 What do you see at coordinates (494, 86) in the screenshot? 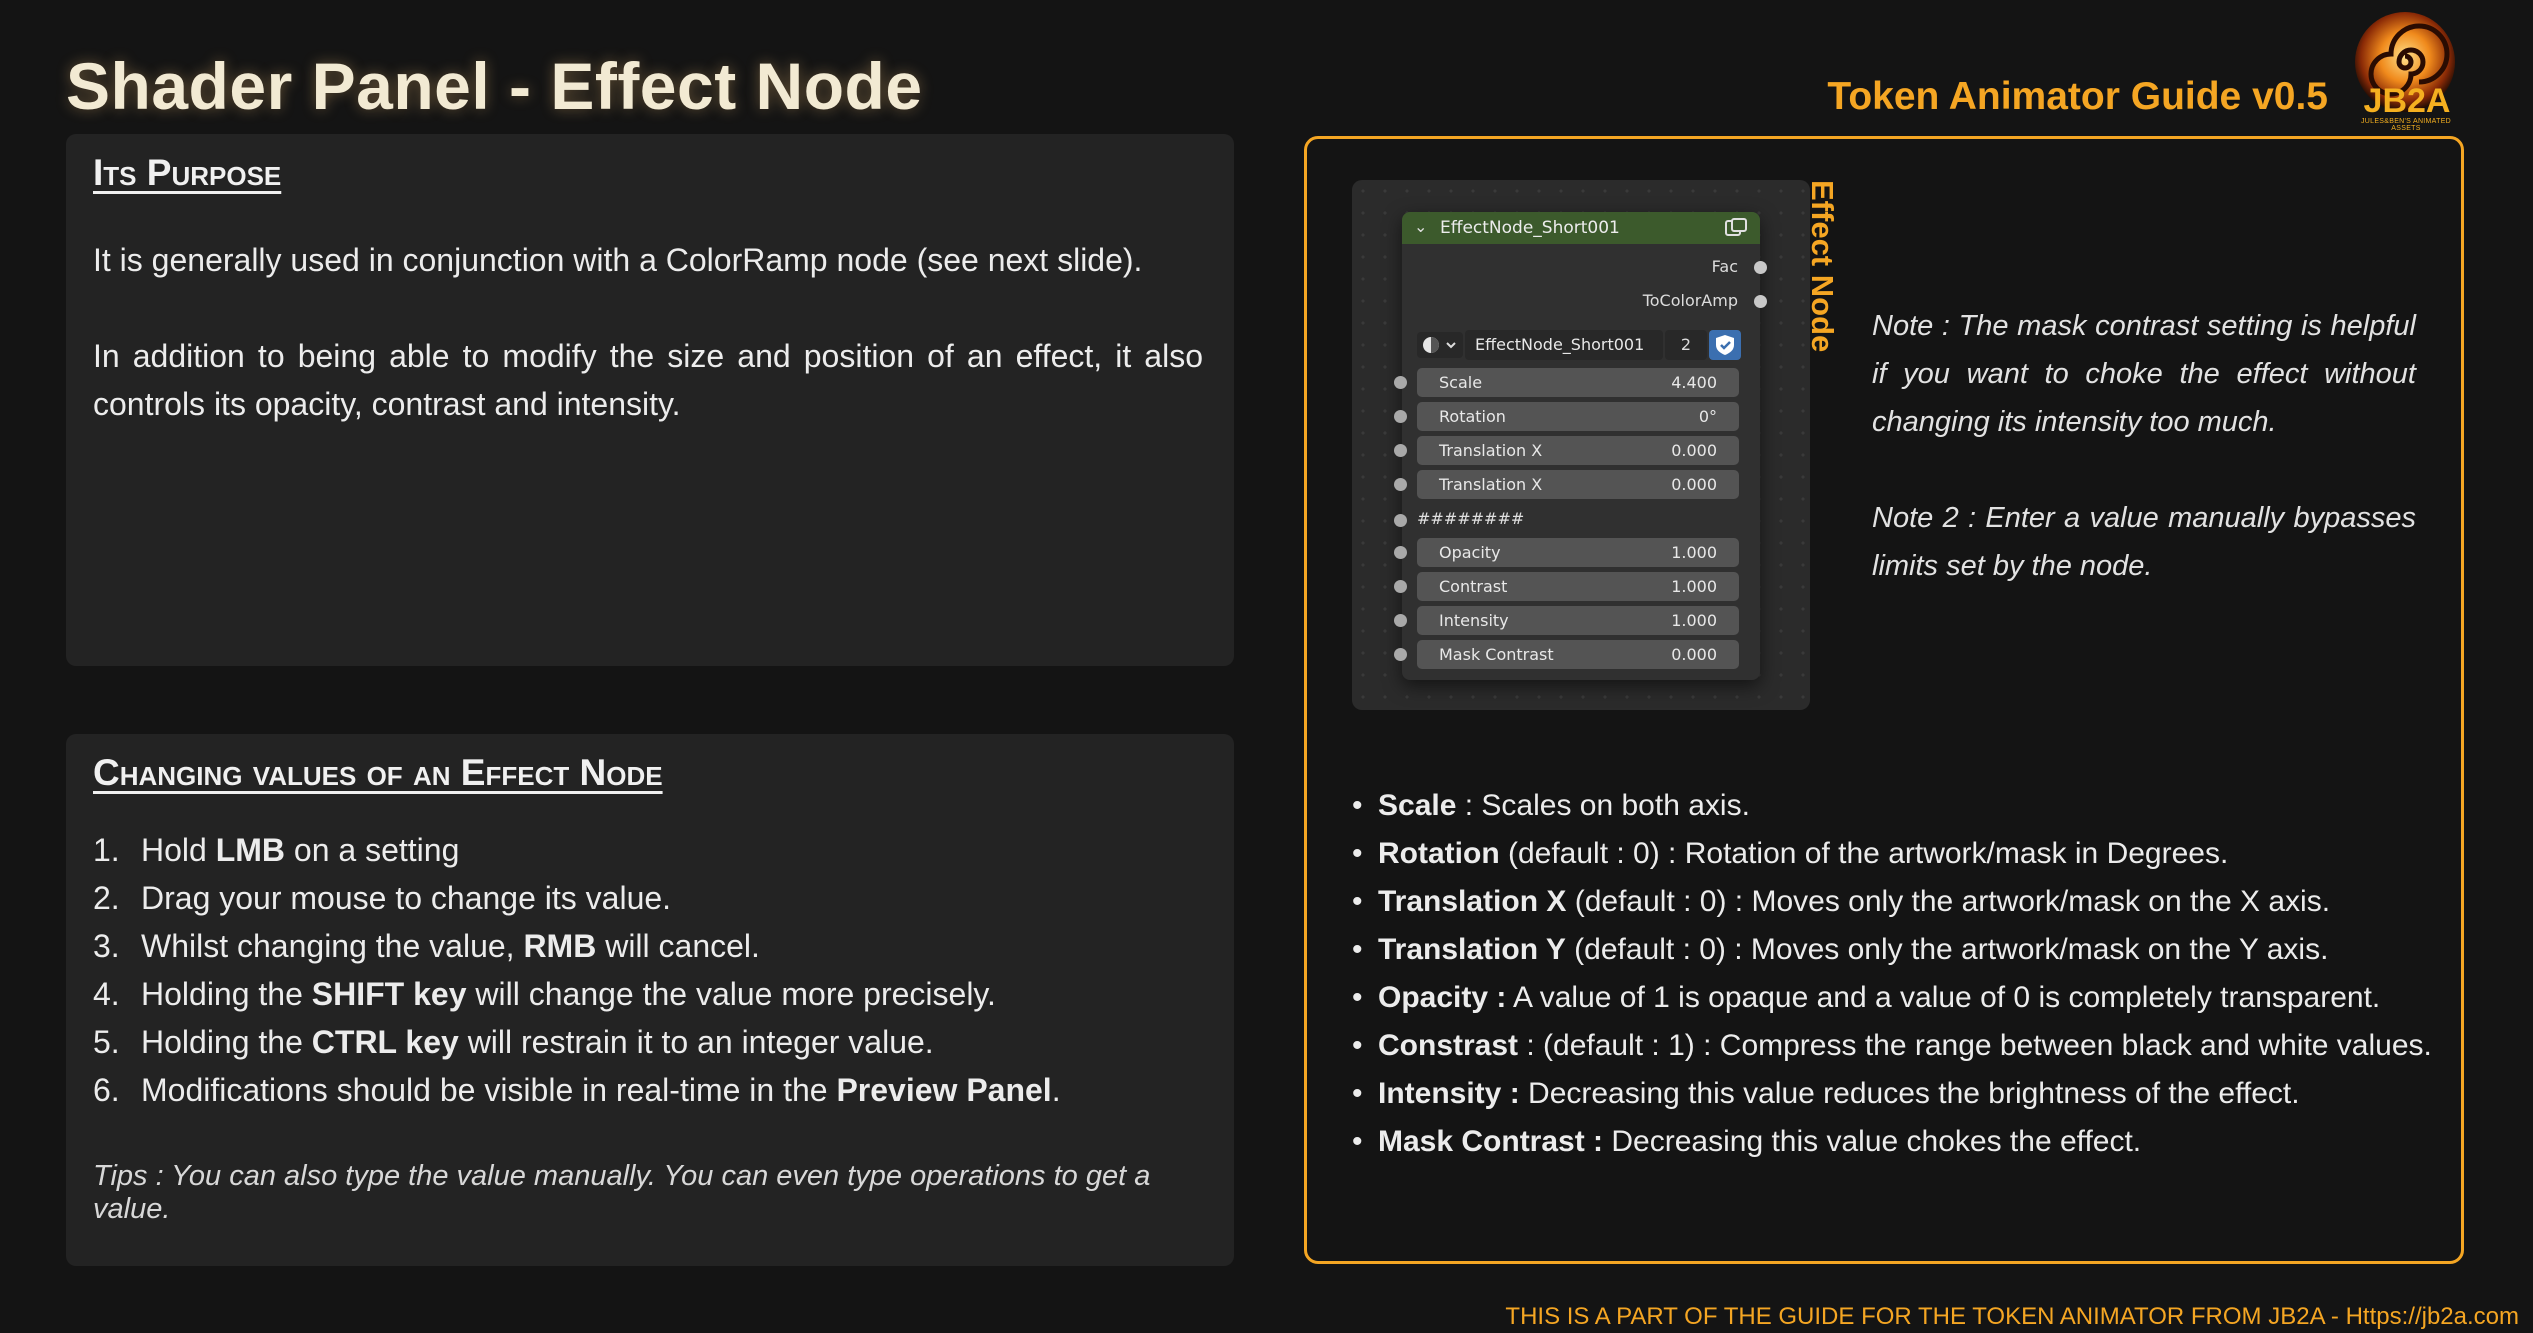
I see `page-title: Shader Panel - Effect Node` at bounding box center [494, 86].